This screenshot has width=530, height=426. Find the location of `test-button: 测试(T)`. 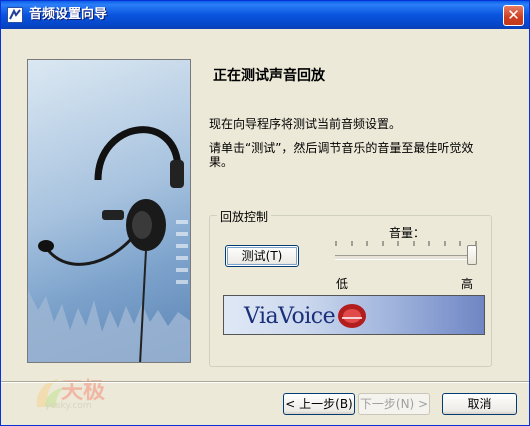

test-button: 测试(T) is located at coordinates (262, 256).